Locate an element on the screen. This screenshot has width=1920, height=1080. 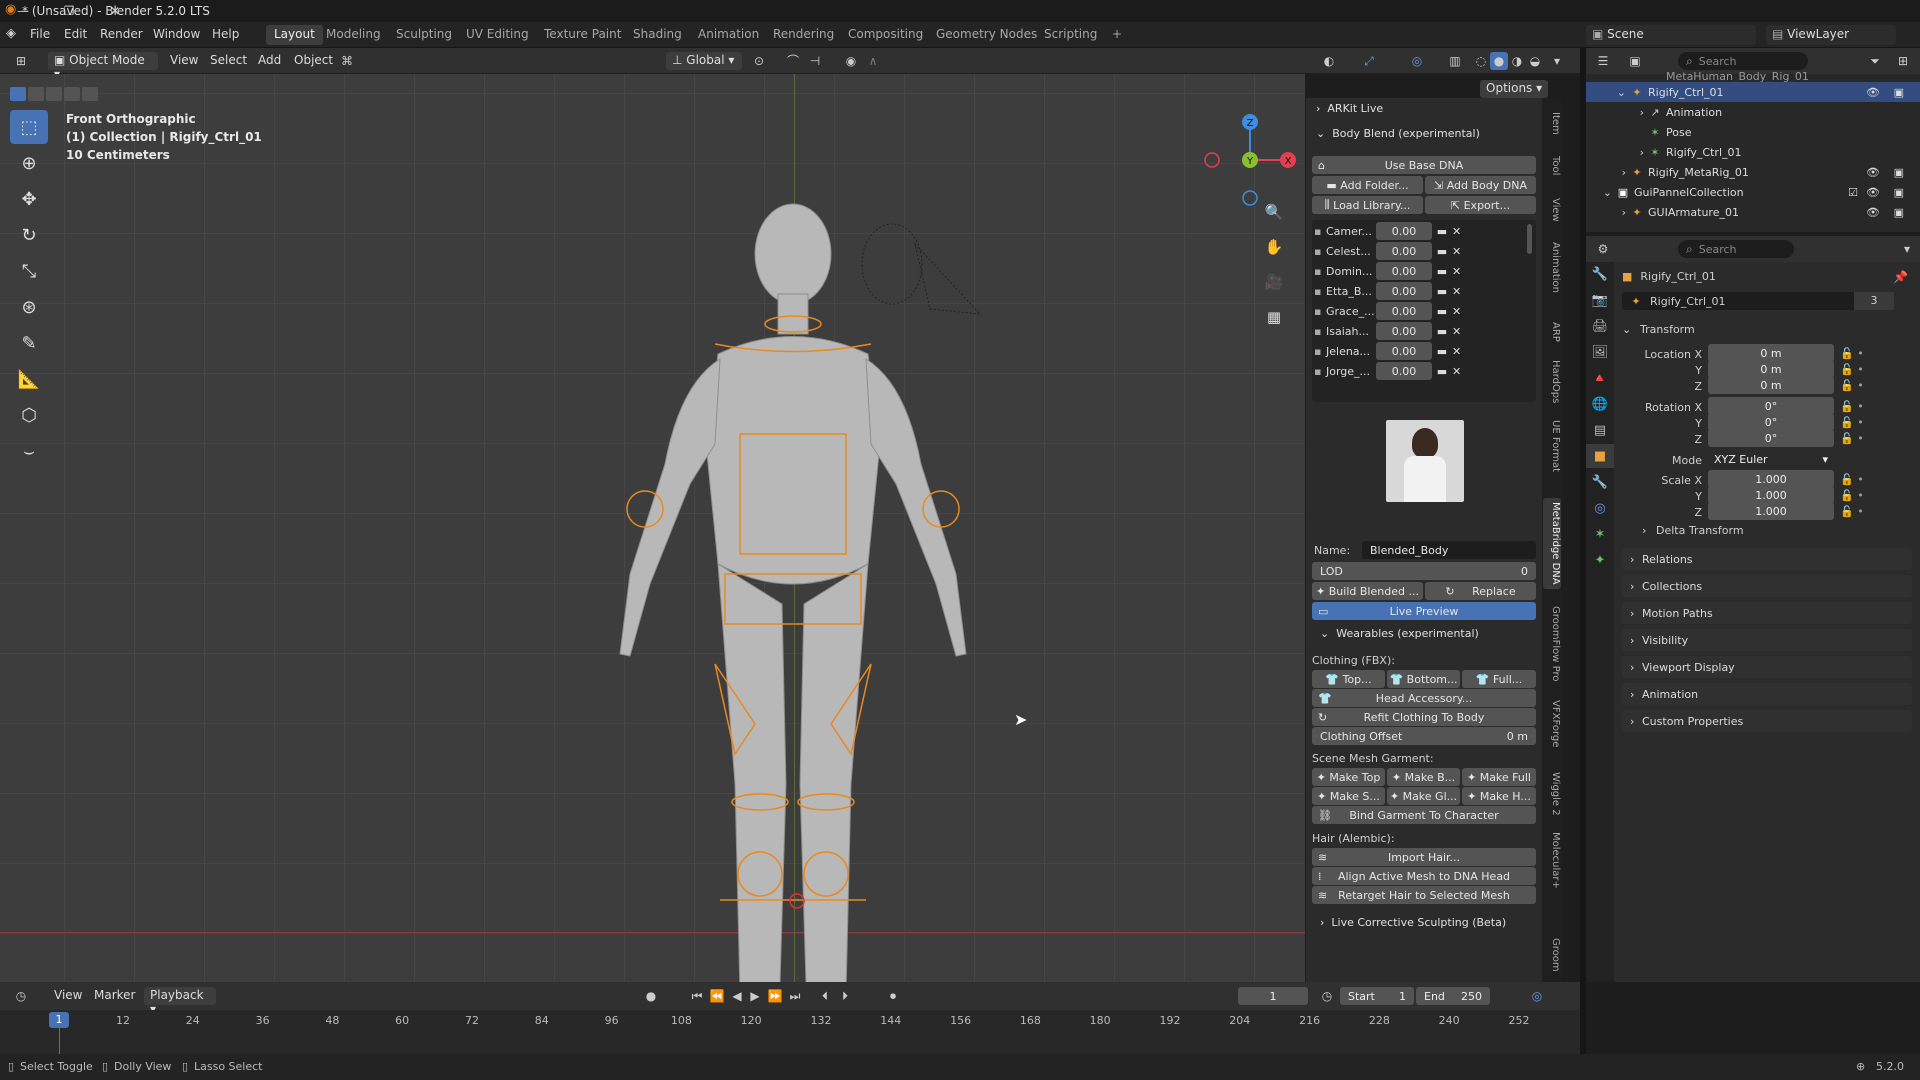
rotate-tool-icon: ↻ is located at coordinates (29, 235).